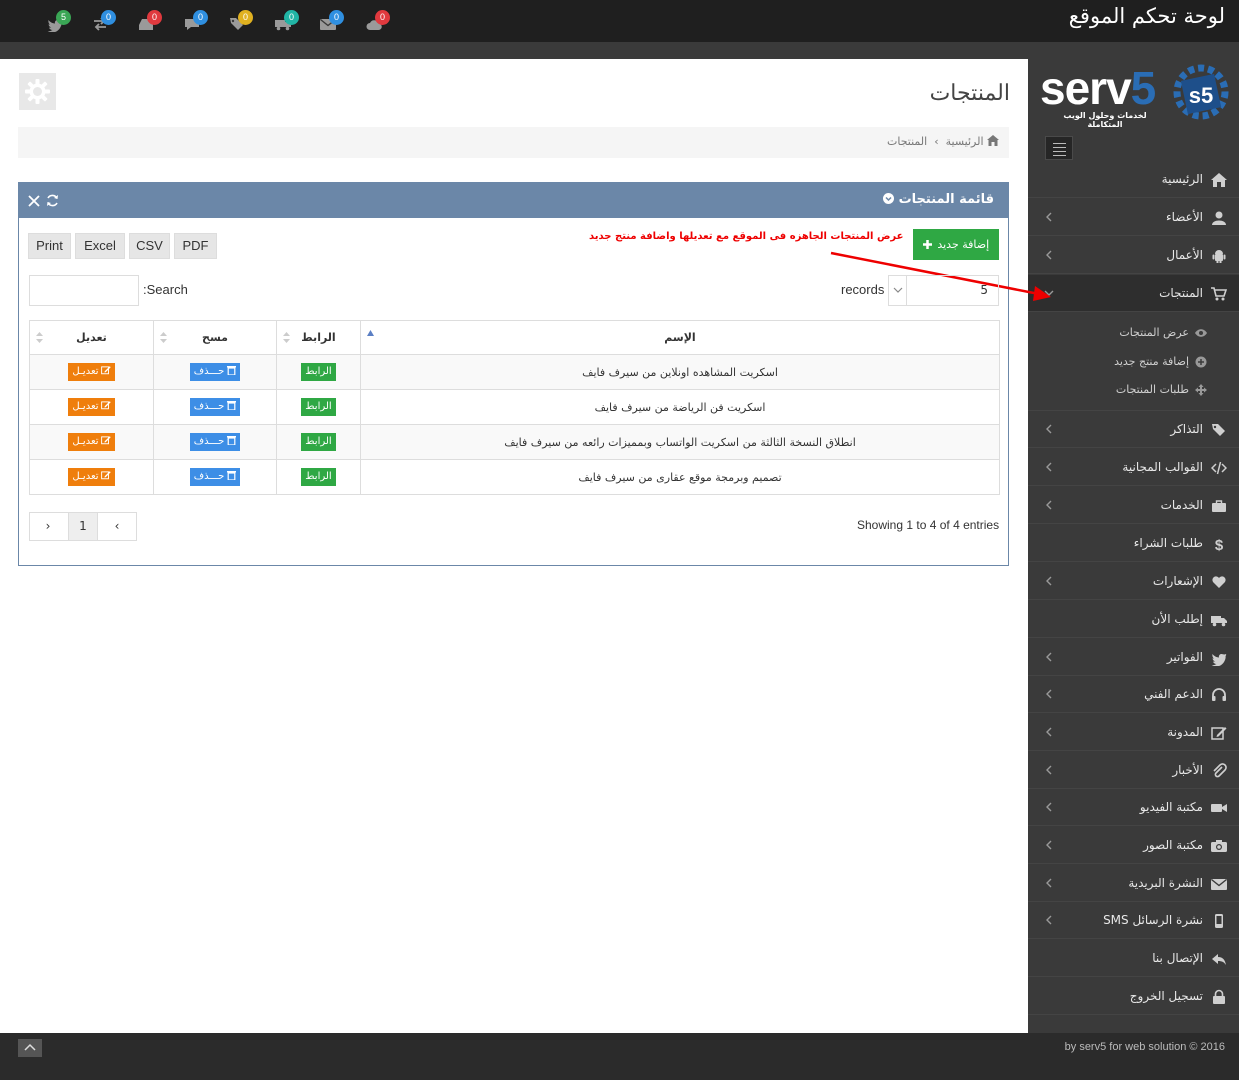 The width and height of the screenshot is (1239, 1080). I want to click on submenu-item-0: عرض المنتجات, so click(1163, 332).